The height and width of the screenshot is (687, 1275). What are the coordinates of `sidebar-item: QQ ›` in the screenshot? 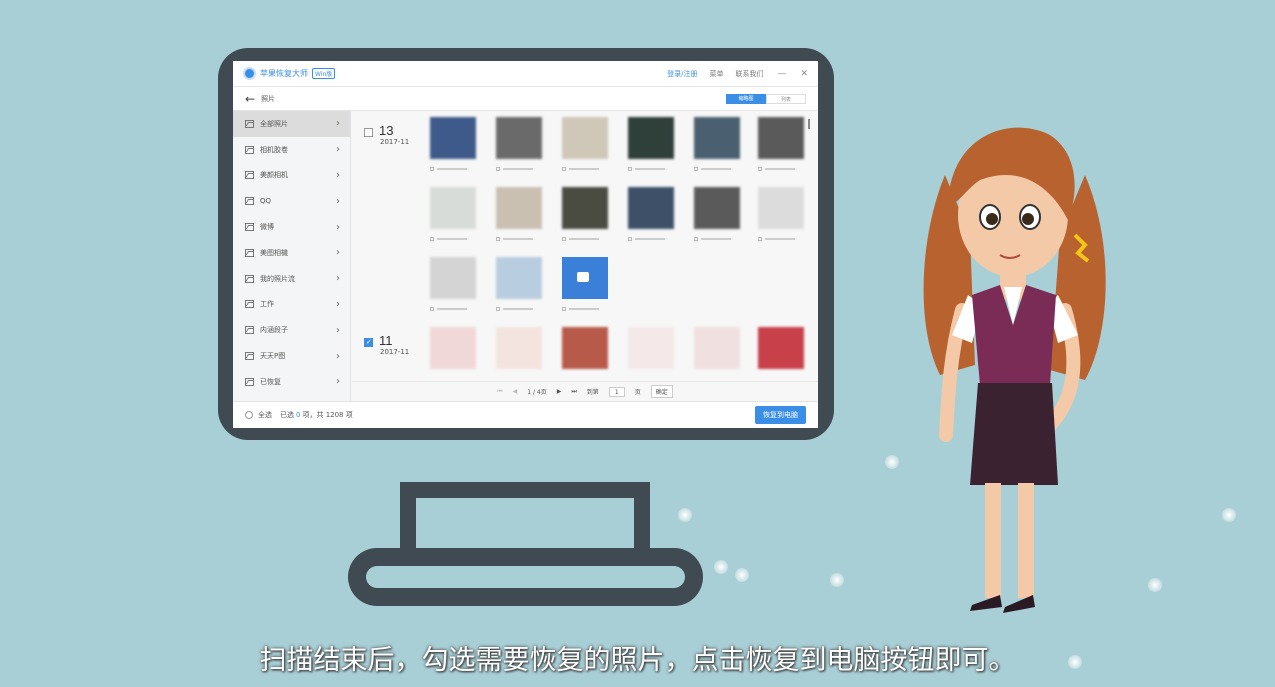 It's located at (291, 201).